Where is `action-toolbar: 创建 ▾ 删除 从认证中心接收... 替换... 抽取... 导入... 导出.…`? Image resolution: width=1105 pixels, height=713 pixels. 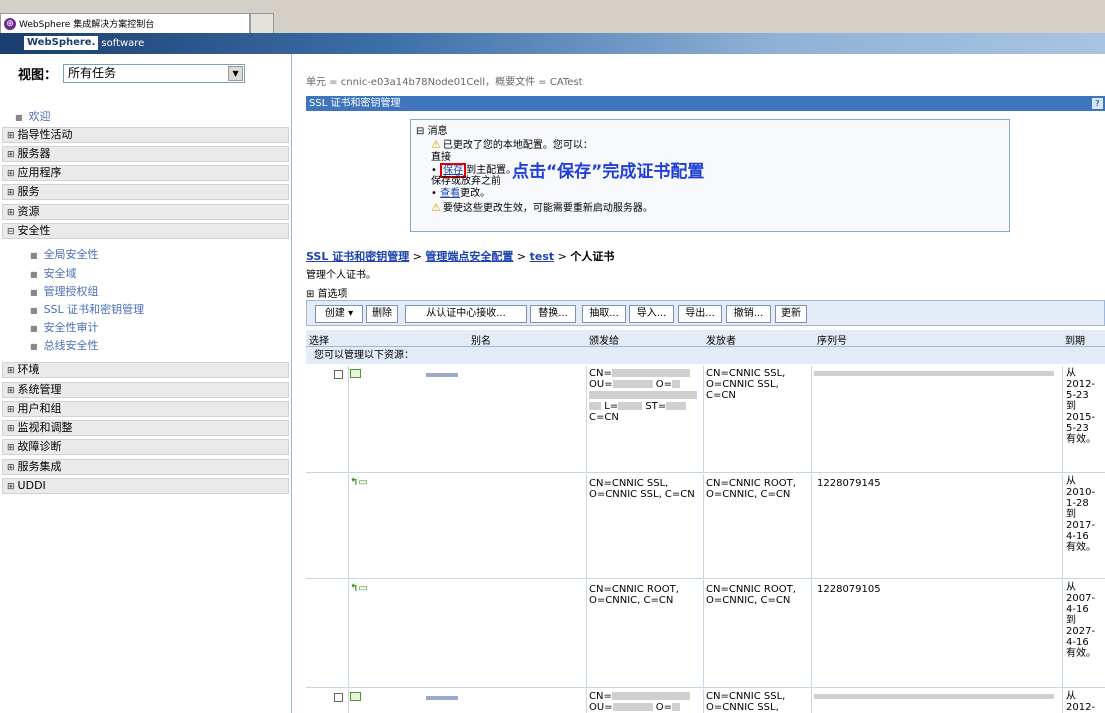
action-toolbar: 创建 ▾ 删除 从认证中心接收... 替换... 抽取... 导入... 导出.… is located at coordinates (705, 313).